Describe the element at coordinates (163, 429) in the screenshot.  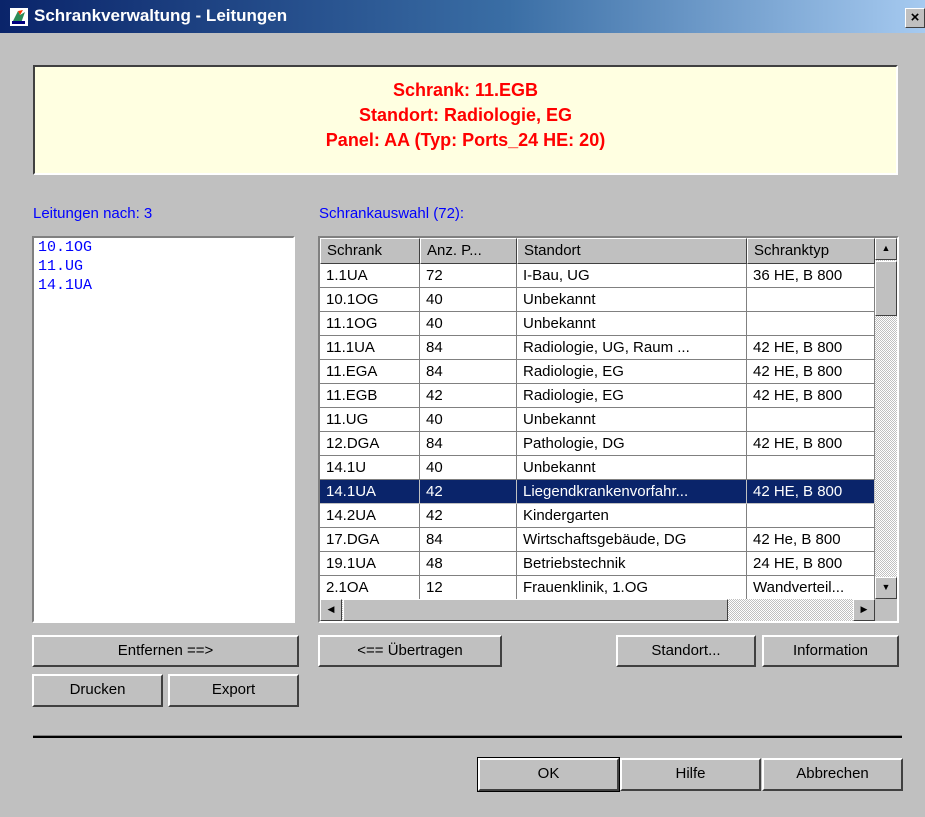
I see `leitungen-list: 10.1OG 11.UG 14.1UA` at that location.